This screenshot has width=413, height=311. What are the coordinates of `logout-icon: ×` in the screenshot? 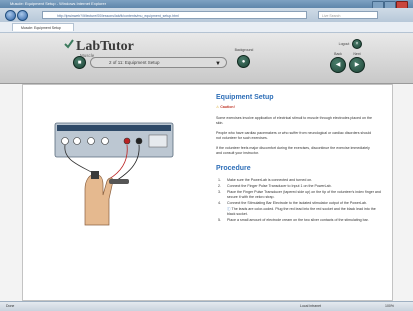 It's located at (357, 44).